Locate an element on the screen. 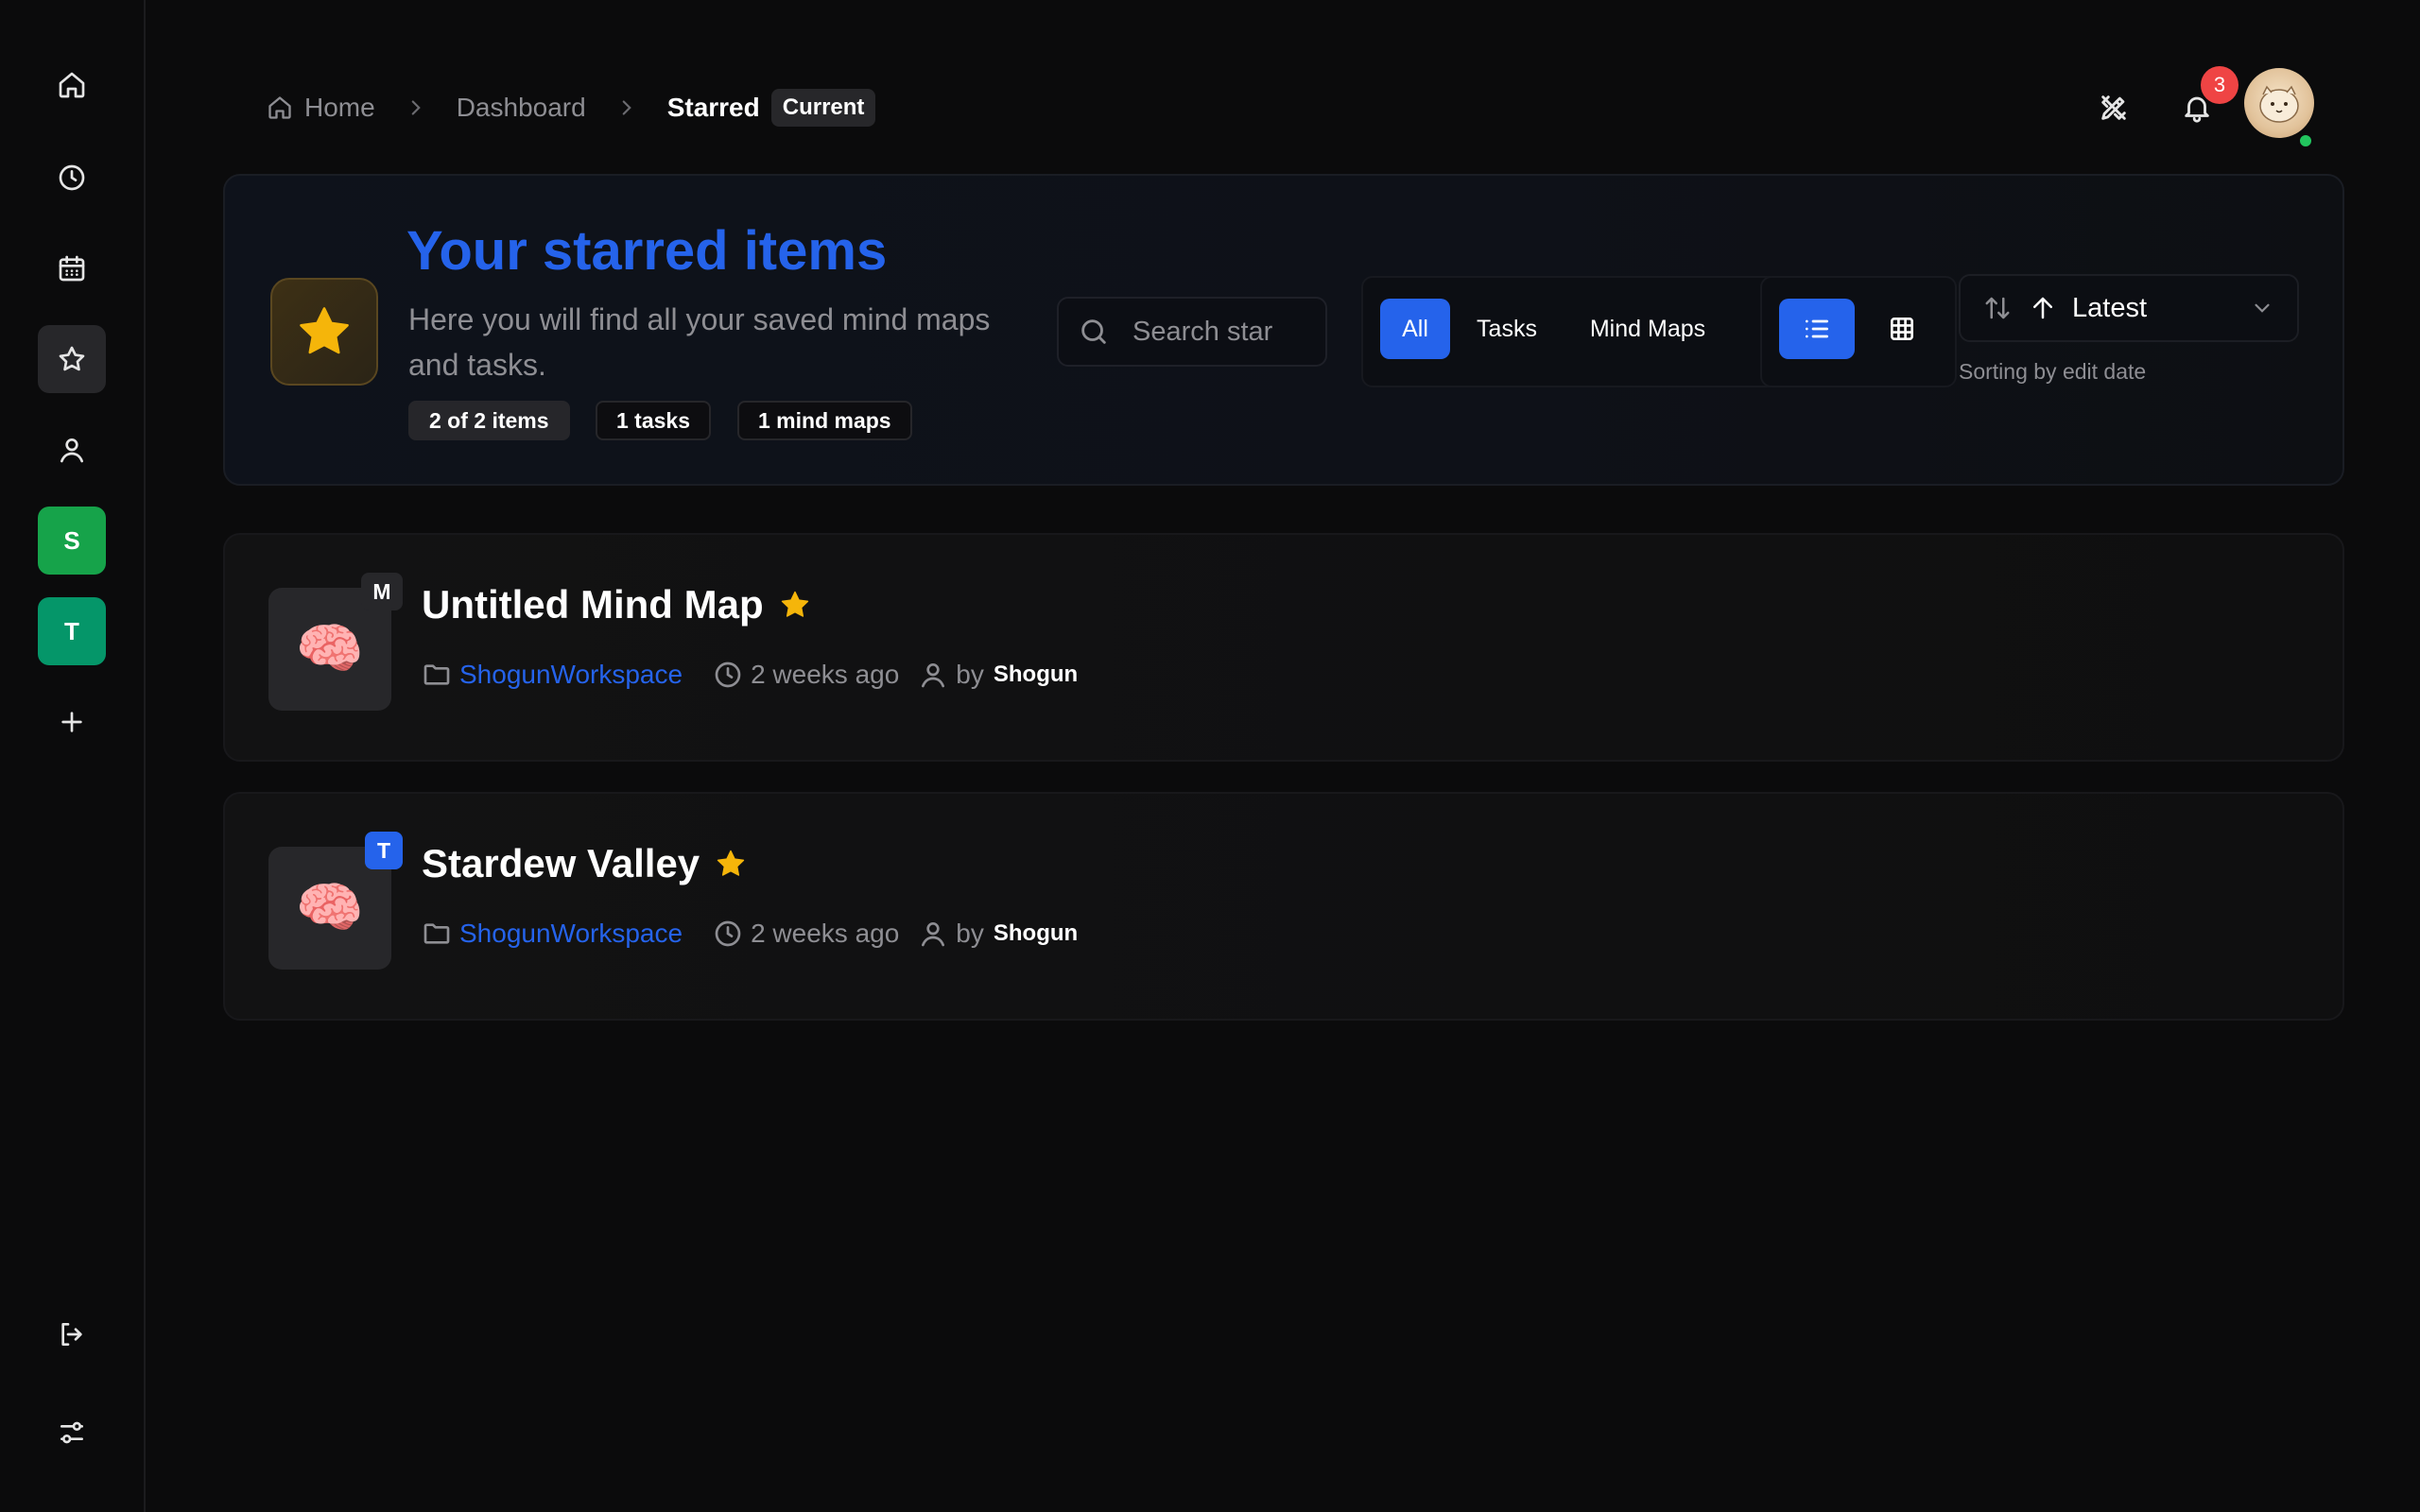  count-chip-tasks: 1 tasks is located at coordinates (654, 420).